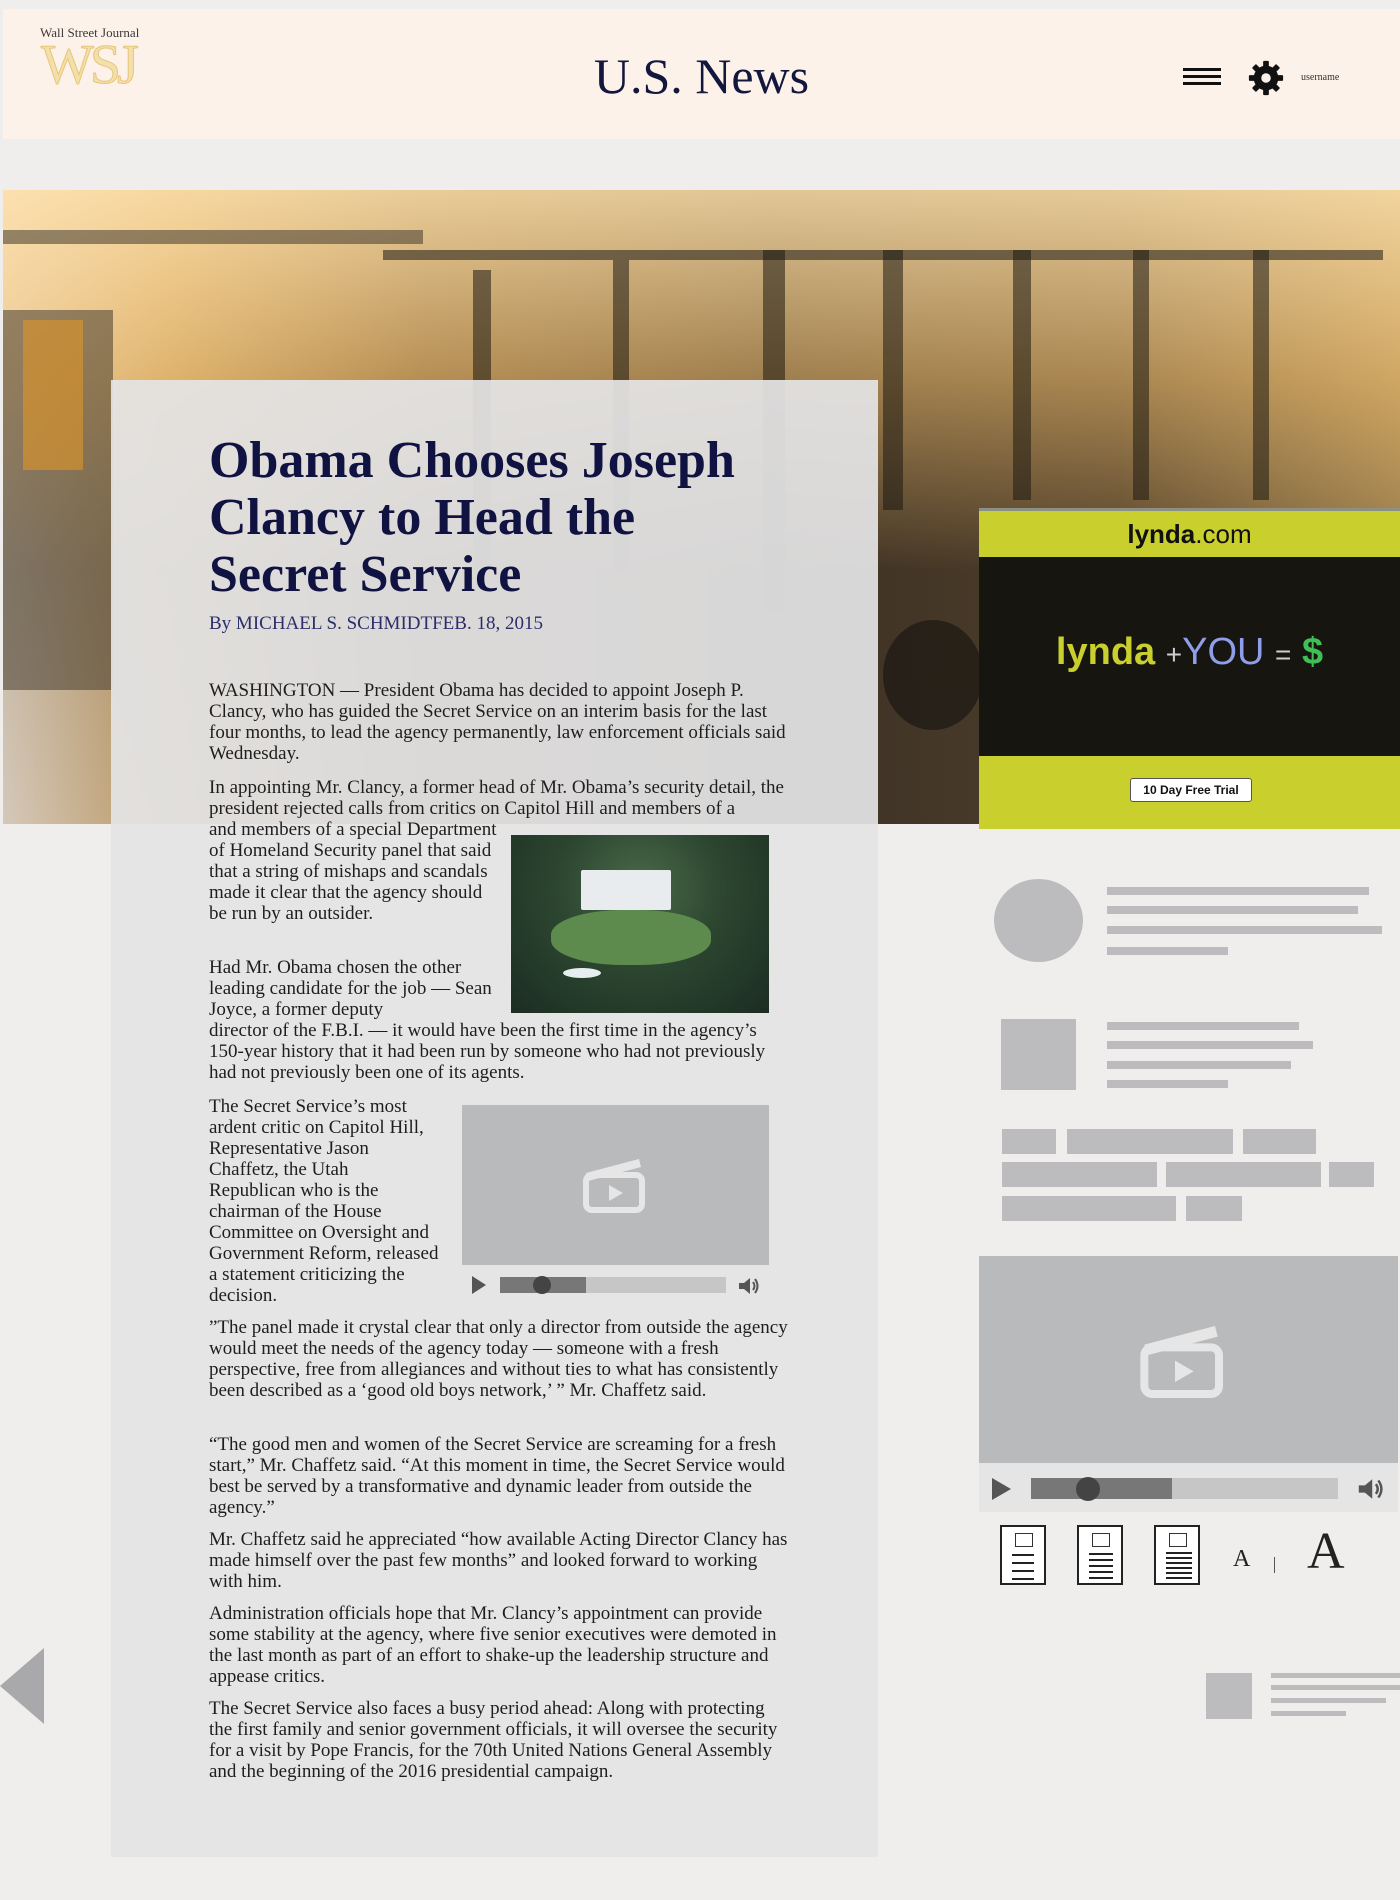 This screenshot has height=1900, width=1400. I want to click on document-icon-small-text, so click(1023, 1555).